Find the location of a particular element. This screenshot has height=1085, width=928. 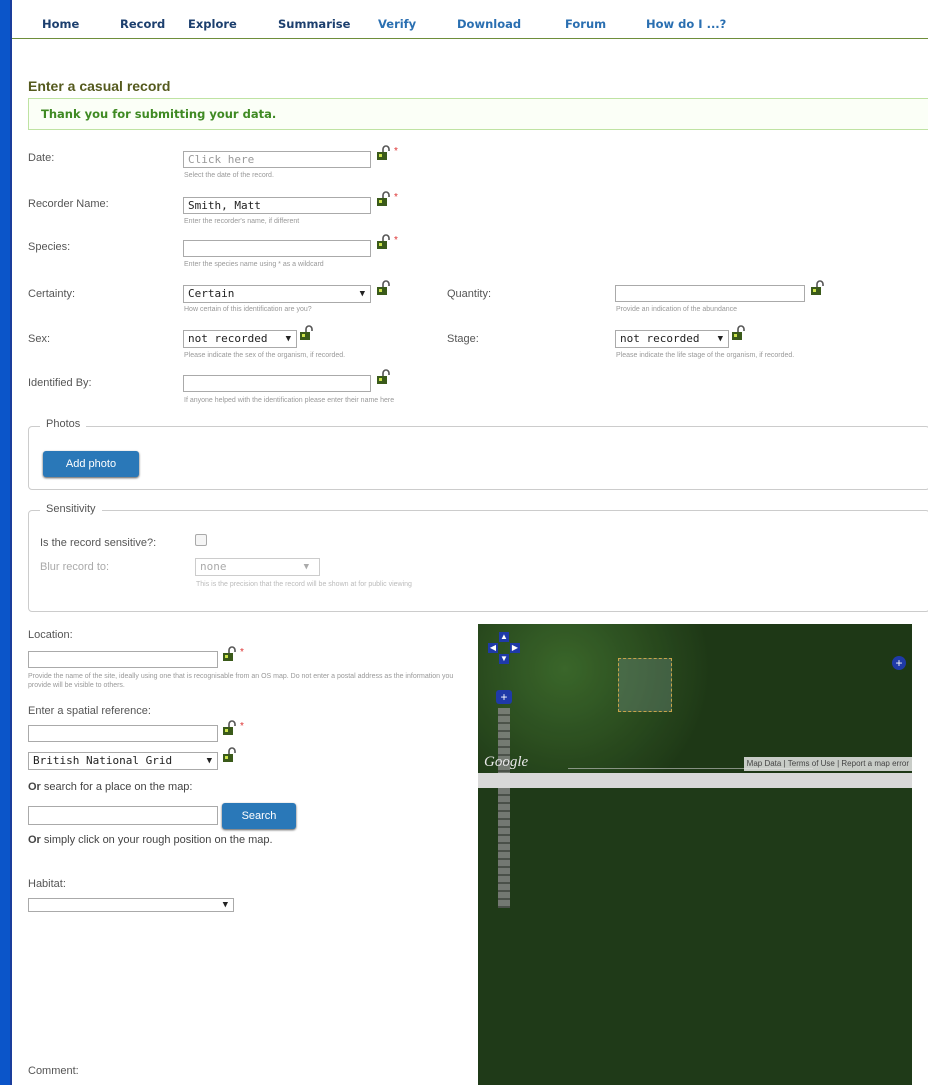

map-data-link: Map Data is located at coordinates (764, 763).